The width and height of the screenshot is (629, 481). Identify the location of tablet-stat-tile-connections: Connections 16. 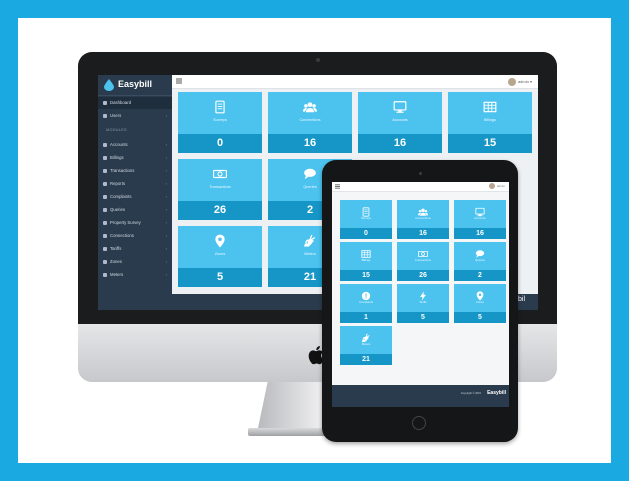
(423, 219).